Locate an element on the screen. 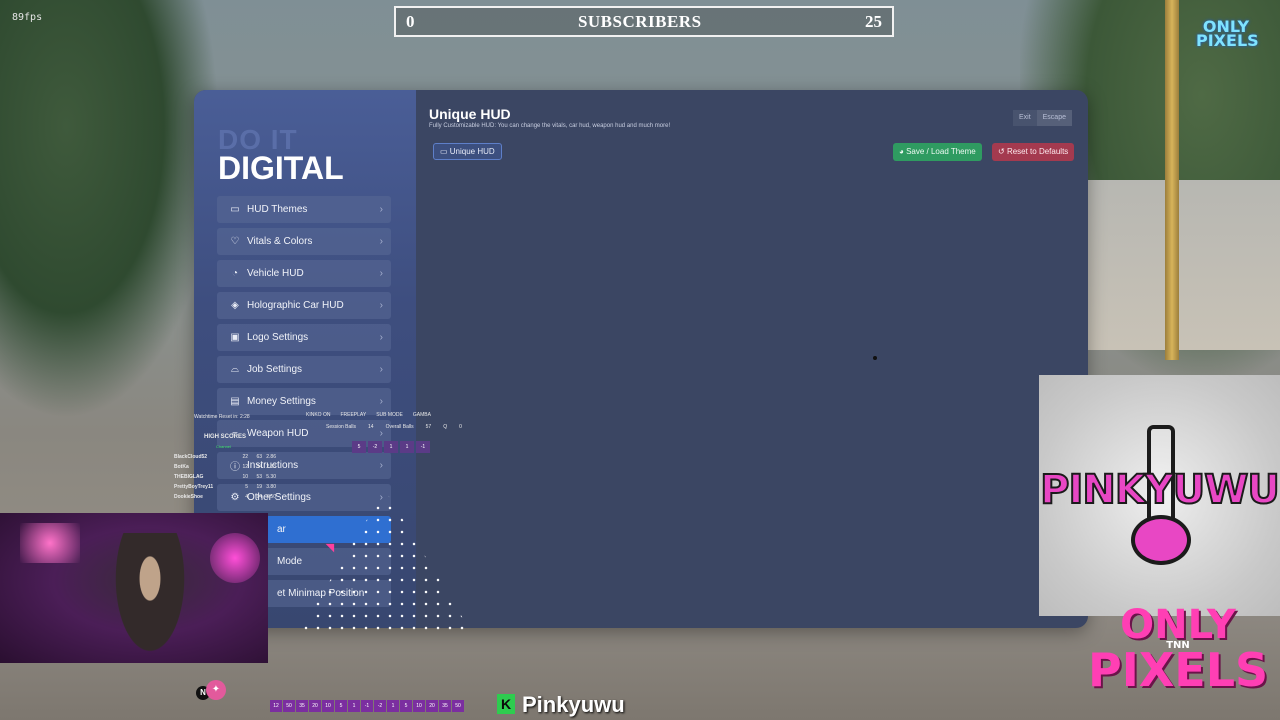  overall-balls-value: 57 is located at coordinates (428, 427).